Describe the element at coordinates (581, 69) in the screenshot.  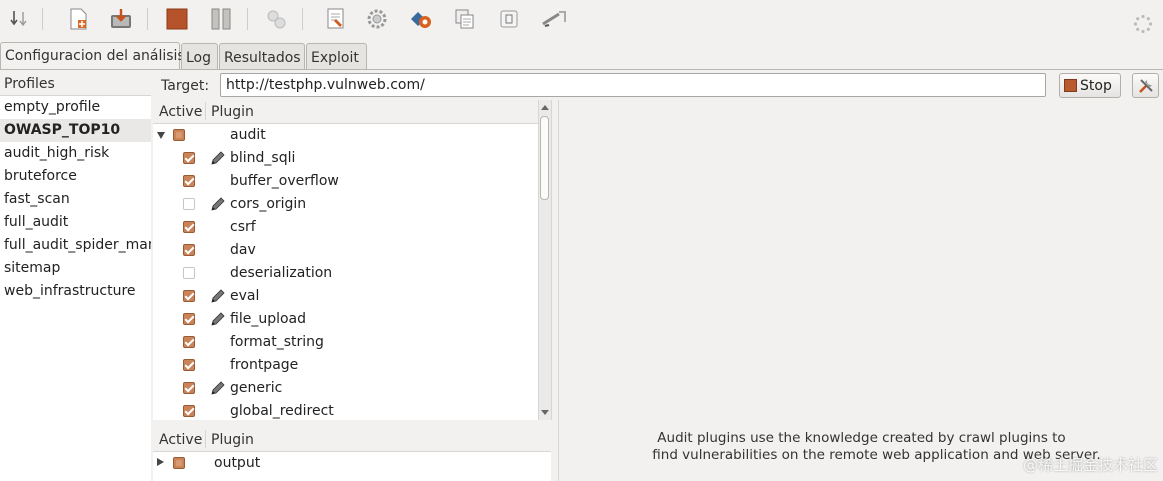
I see `tab-divider` at that location.